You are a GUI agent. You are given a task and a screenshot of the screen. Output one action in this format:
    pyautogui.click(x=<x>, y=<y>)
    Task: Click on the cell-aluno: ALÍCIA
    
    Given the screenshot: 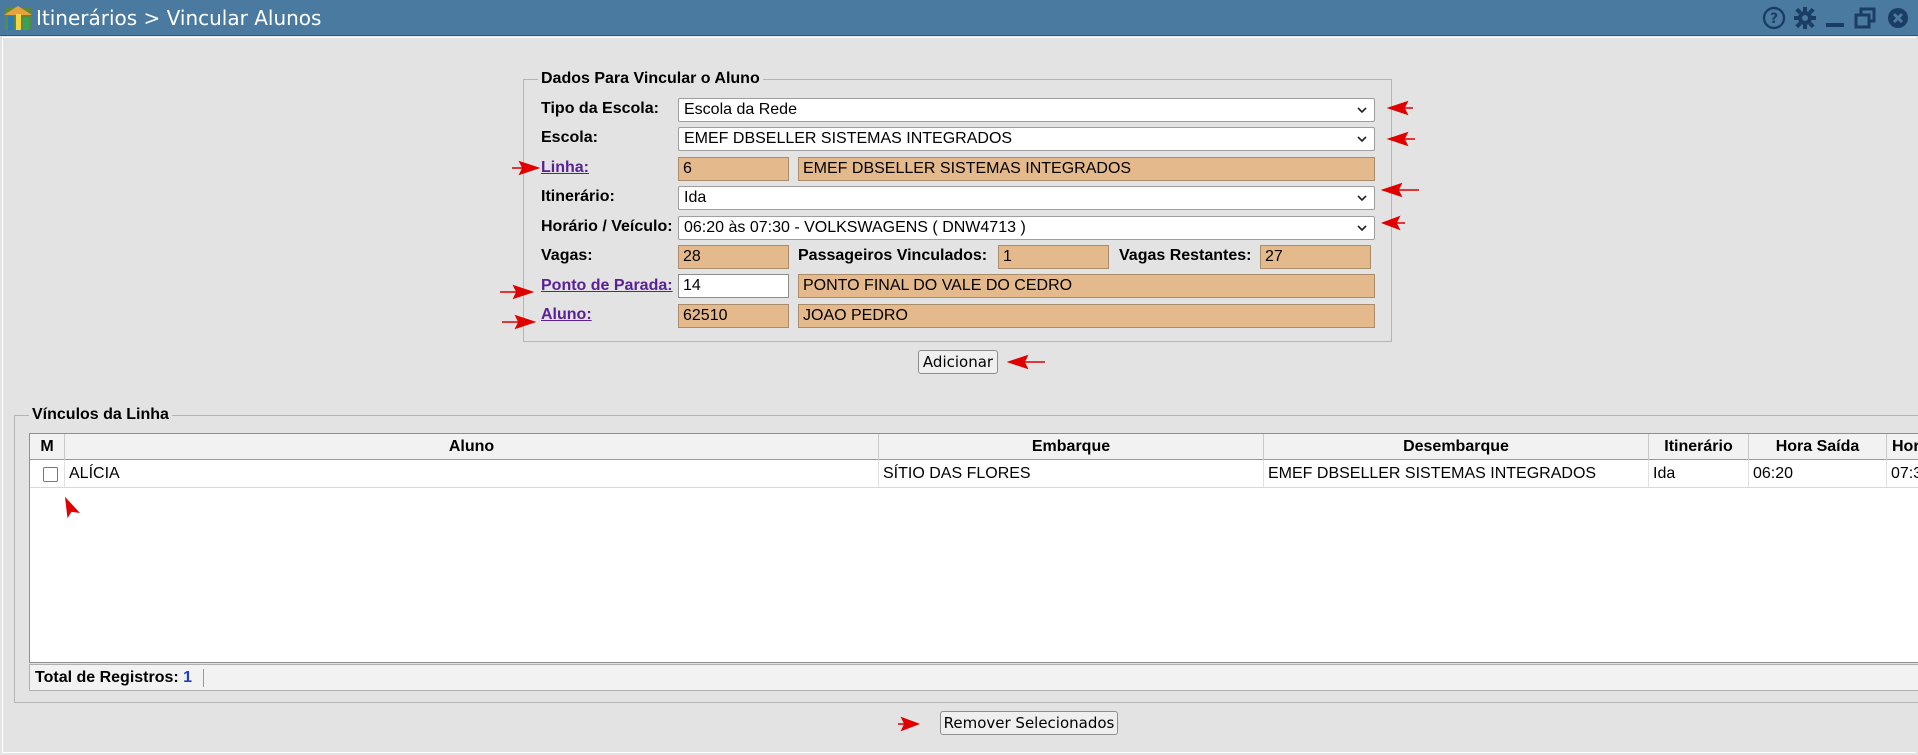 What is the action you would take?
    pyautogui.click(x=472, y=474)
    